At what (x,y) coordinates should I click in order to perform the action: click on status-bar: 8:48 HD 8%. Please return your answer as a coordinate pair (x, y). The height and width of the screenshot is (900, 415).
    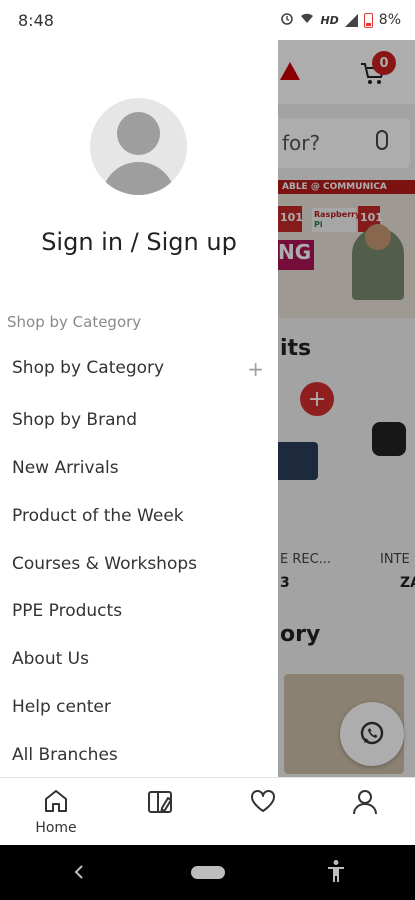
    Looking at the image, I should click on (207, 20).